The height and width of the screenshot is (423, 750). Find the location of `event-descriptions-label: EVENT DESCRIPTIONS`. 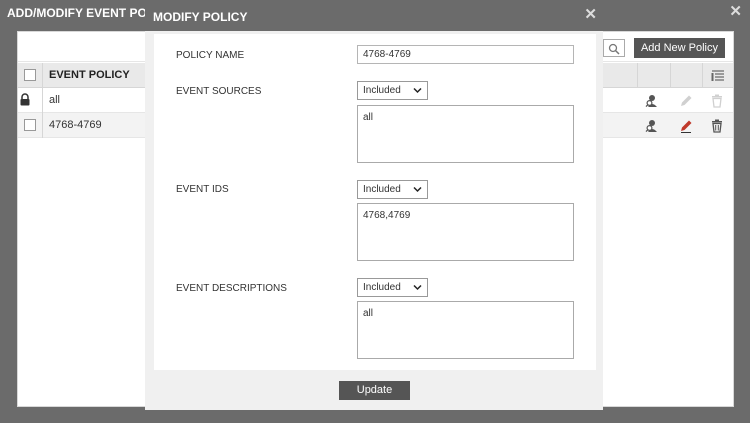

event-descriptions-label: EVENT DESCRIPTIONS is located at coordinates (231, 288).